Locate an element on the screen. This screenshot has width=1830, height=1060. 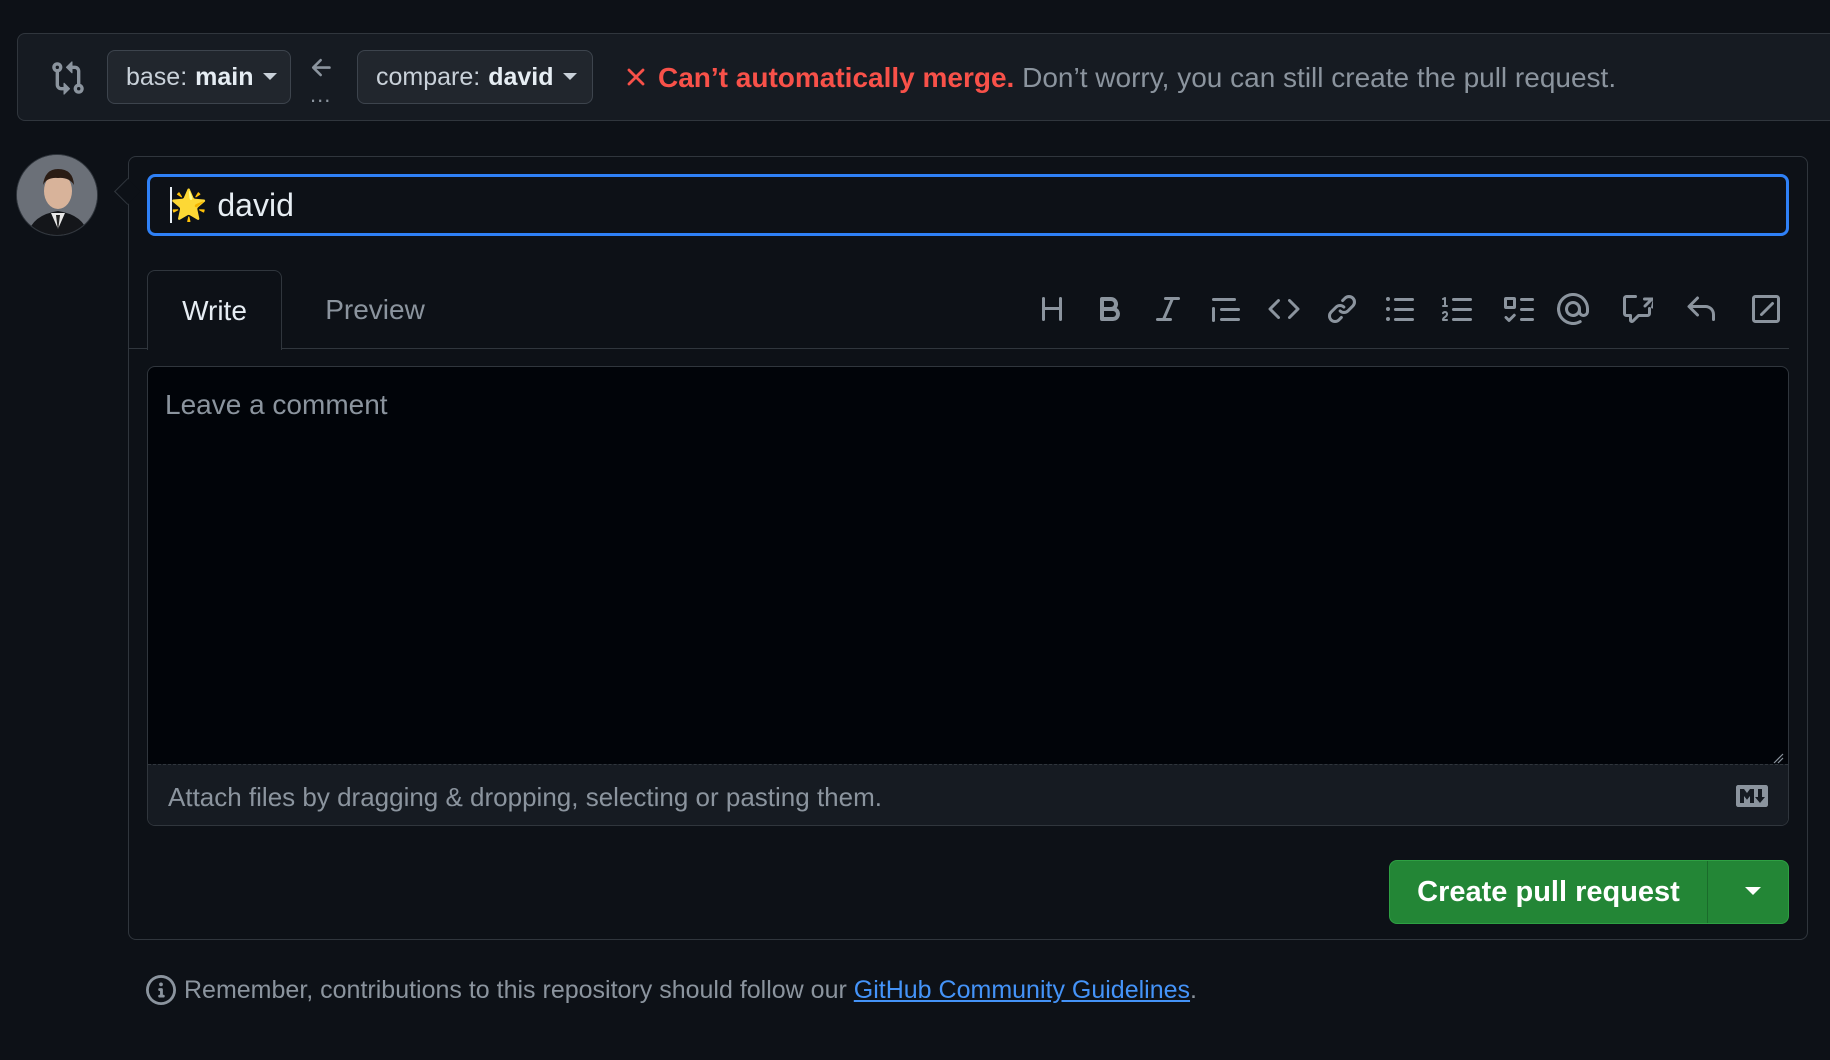
create-pull-request-label: Create pull request is located at coordinates (1549, 892).